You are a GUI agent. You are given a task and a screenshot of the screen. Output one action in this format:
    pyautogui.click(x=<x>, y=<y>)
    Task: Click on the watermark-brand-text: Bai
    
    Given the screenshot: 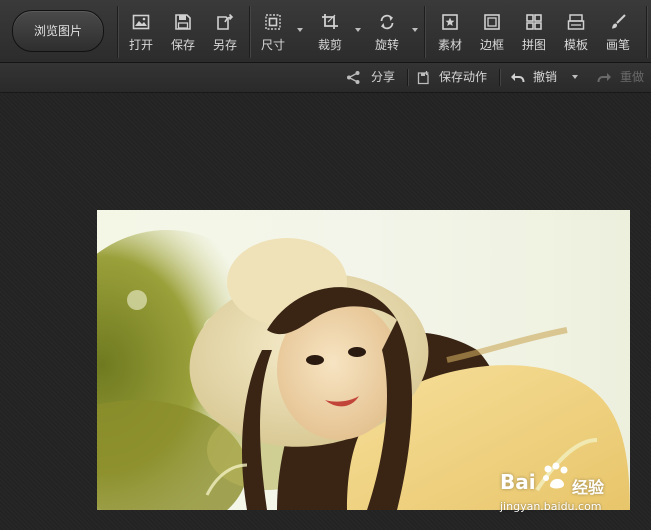 What is the action you would take?
    pyautogui.click(x=518, y=482)
    